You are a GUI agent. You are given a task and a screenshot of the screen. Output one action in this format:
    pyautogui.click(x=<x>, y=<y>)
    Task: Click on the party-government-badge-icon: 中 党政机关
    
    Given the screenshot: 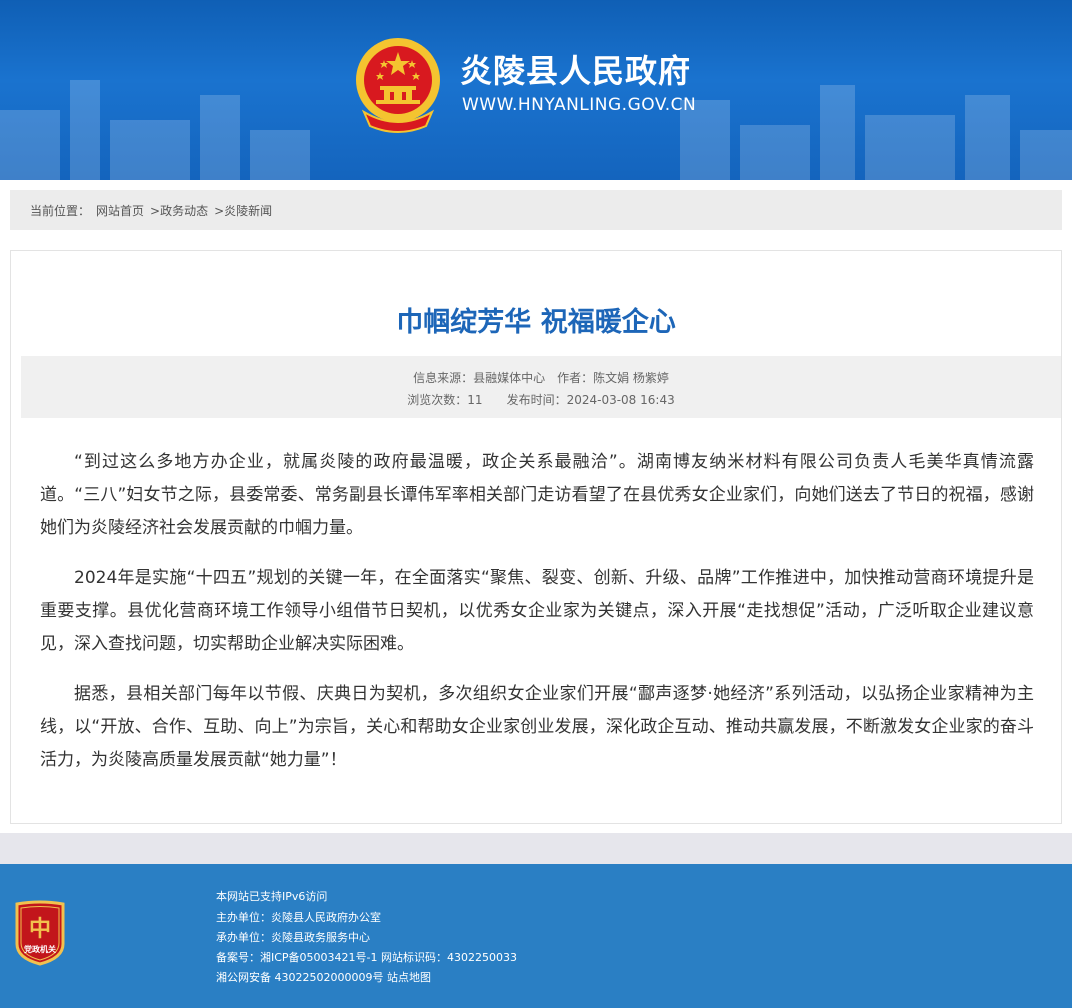 What is the action you would take?
    pyautogui.click(x=40, y=933)
    